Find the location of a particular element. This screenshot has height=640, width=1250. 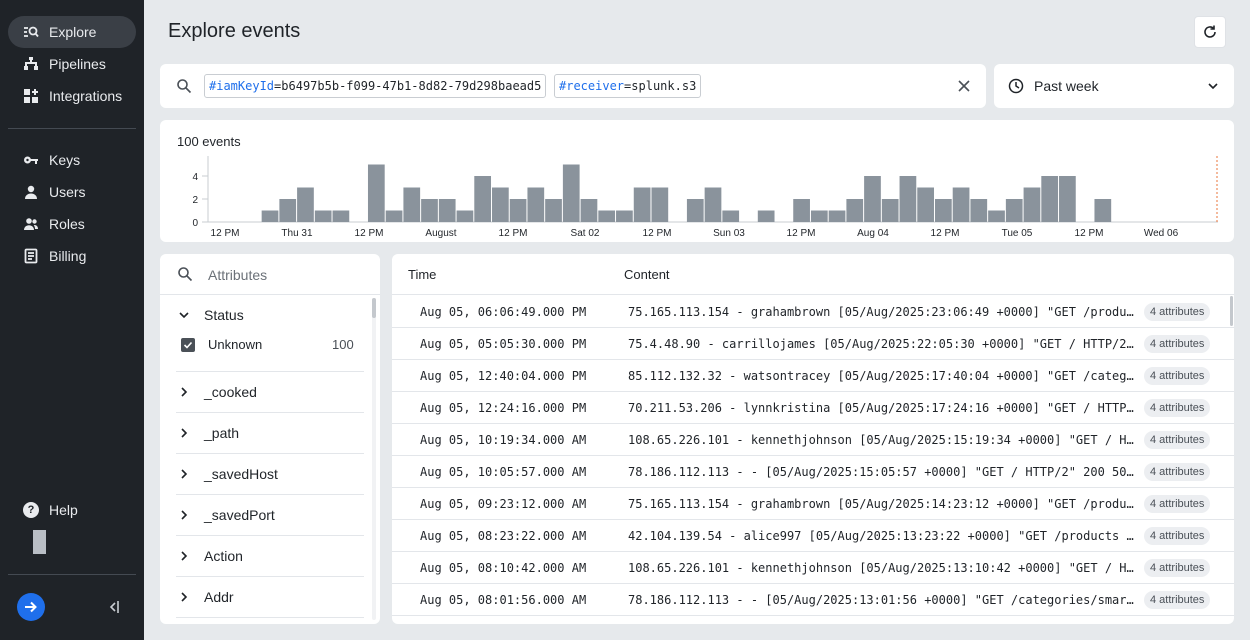

integrations-icon is located at coordinates (31, 96).